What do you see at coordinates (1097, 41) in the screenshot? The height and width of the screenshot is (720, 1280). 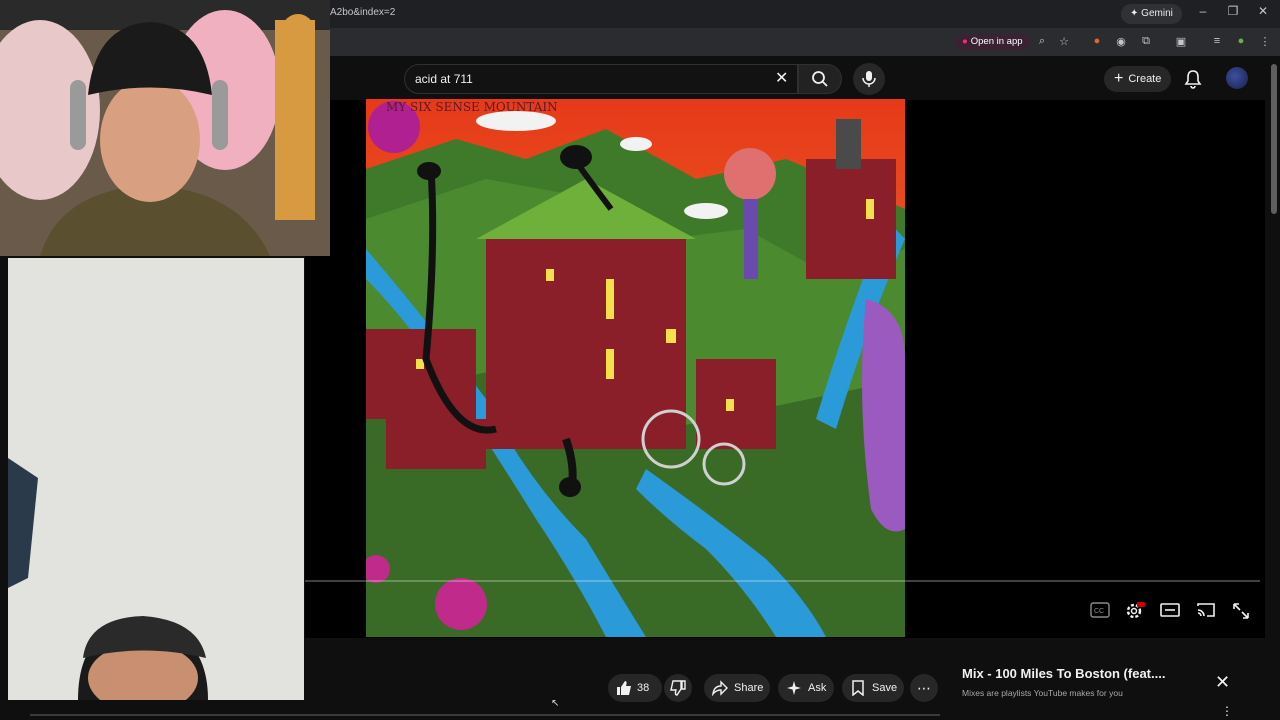 I see `extension-orange-icon: ●` at bounding box center [1097, 41].